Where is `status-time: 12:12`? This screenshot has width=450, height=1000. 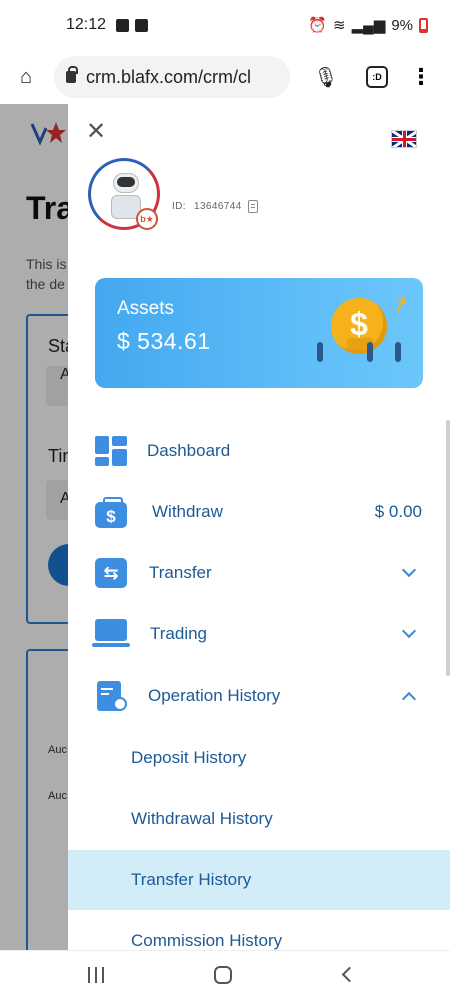 status-time: 12:12 is located at coordinates (86, 24).